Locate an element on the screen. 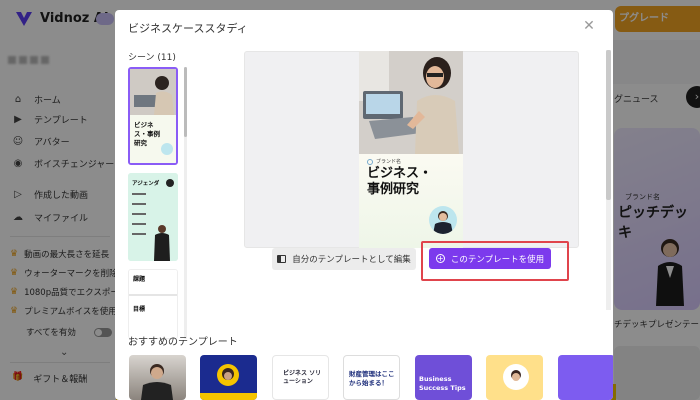 This screenshot has height=400, width=700. svg-text: ス・事例 is located at coordinates (147, 133).